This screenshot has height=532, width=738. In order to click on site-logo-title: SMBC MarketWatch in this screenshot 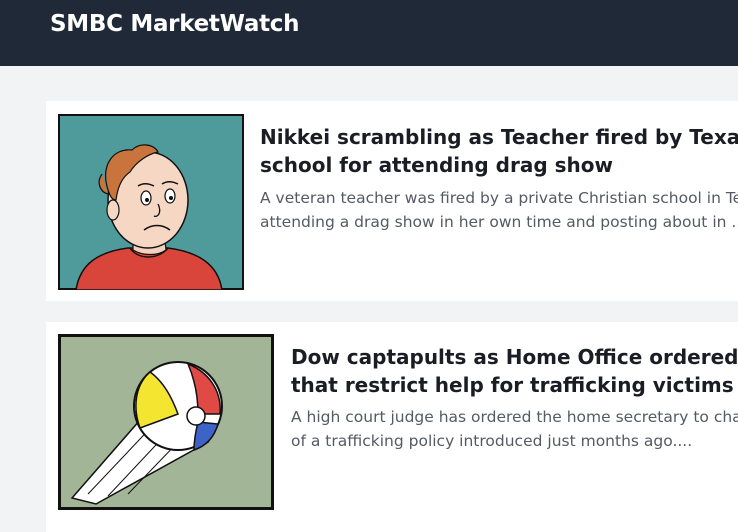, I will do `click(174, 24)`.